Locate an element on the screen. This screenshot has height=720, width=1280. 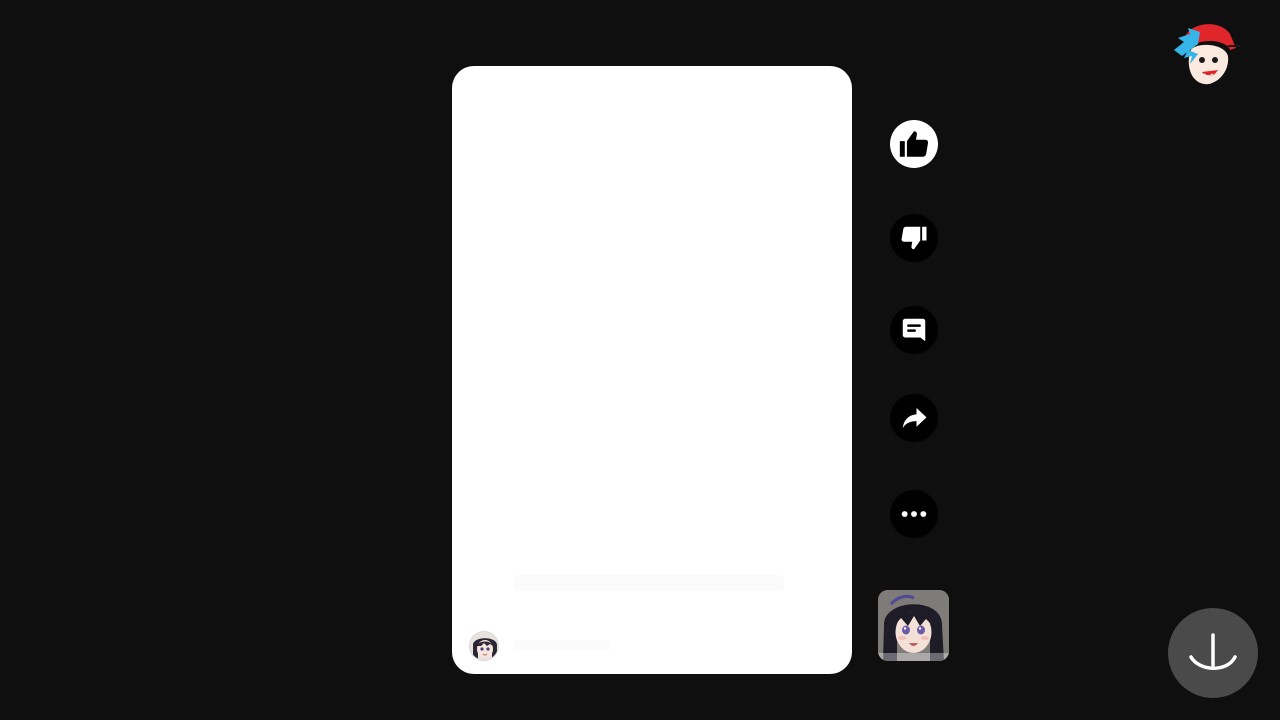
thumbs-up-icon is located at coordinates (914, 144).